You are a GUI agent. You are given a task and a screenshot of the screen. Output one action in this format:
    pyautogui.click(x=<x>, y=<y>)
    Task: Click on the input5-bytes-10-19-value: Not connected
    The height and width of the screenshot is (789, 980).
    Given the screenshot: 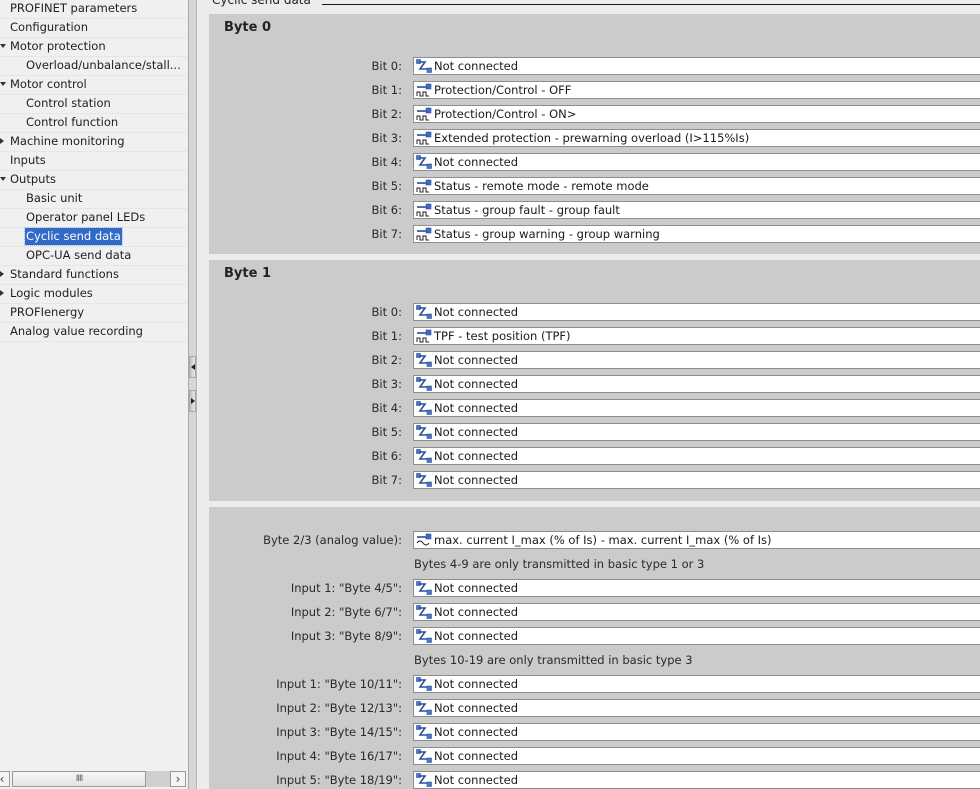 What is the action you would take?
    pyautogui.click(x=476, y=780)
    